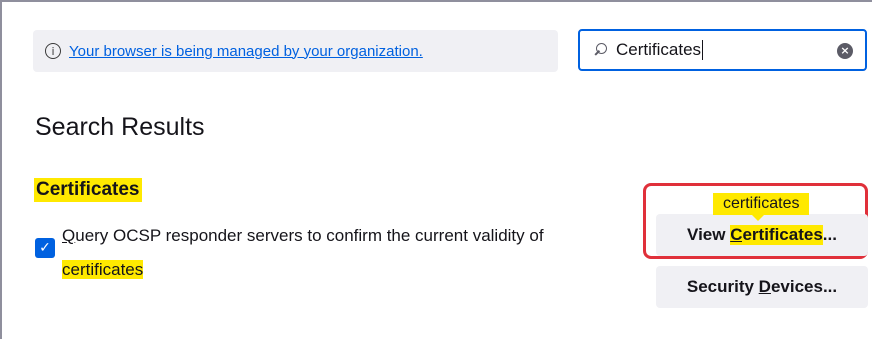 This screenshot has width=872, height=339. I want to click on text-caret, so click(703, 50).